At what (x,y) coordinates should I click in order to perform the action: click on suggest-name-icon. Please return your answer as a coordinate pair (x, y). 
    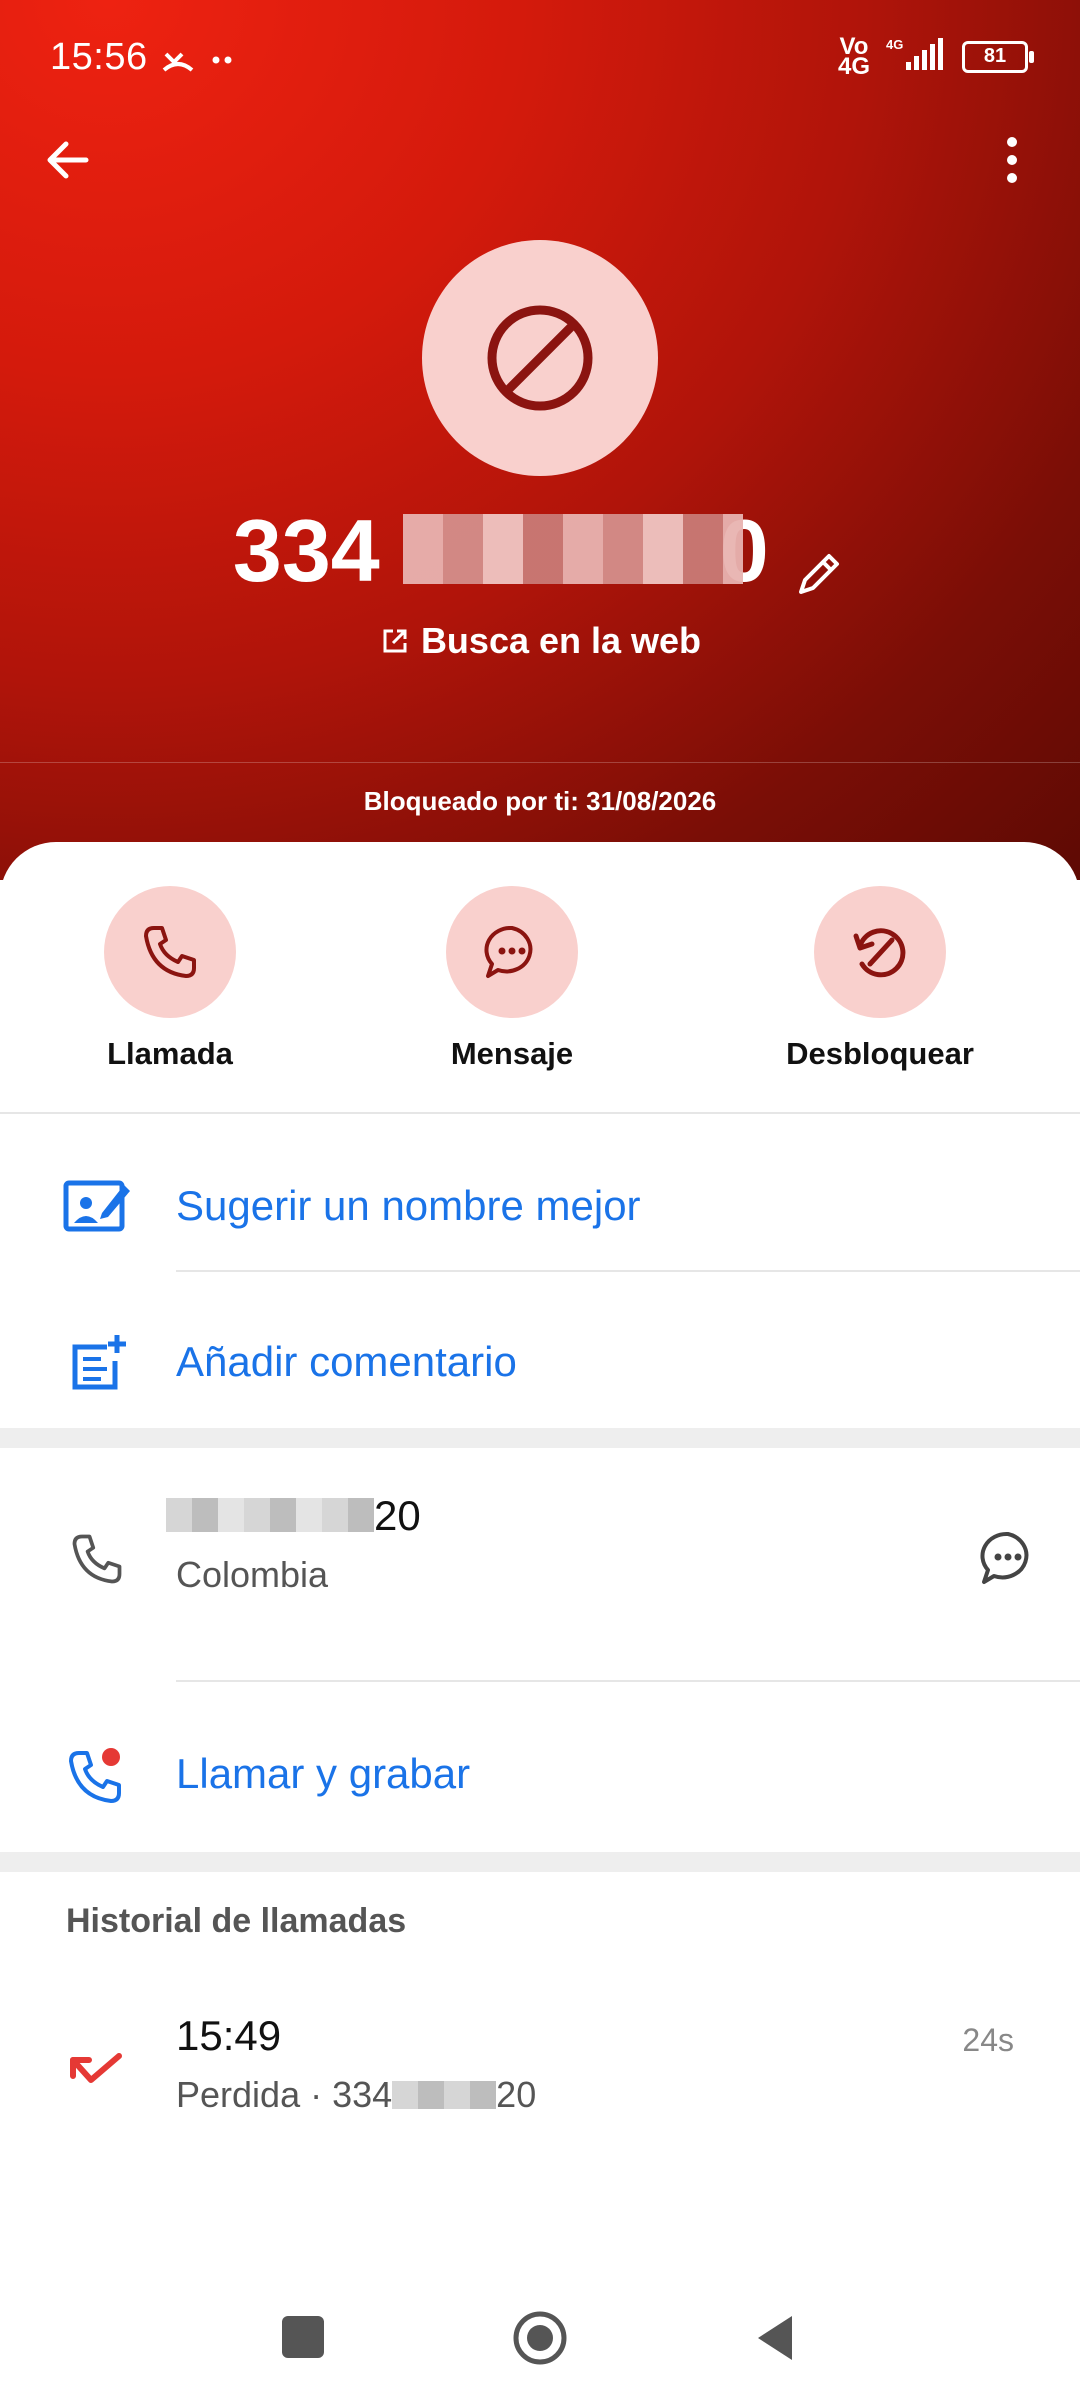
    Looking at the image, I should click on (97, 1205).